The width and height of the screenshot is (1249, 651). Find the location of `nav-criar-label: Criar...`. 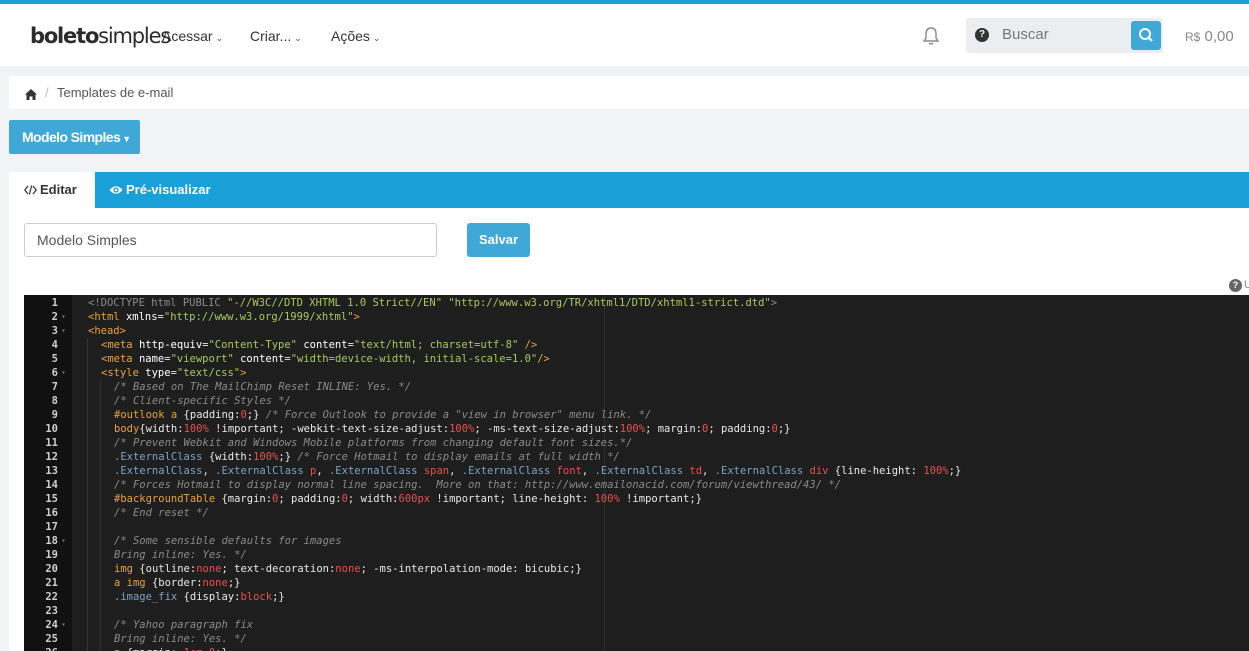

nav-criar-label: Criar... is located at coordinates (270, 36).